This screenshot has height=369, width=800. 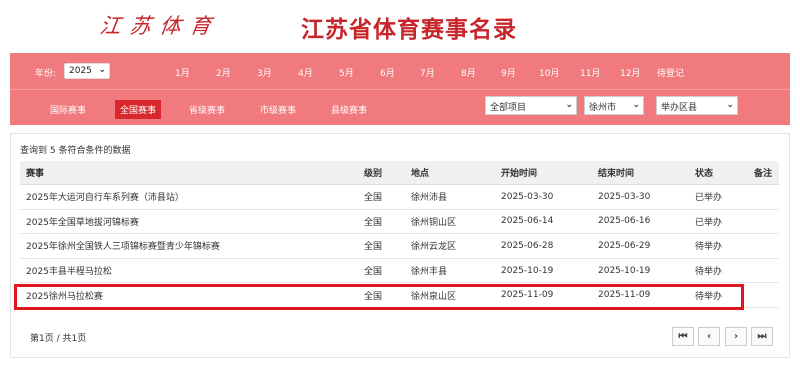 I want to click on prev-page-button: ‹, so click(x=709, y=336).